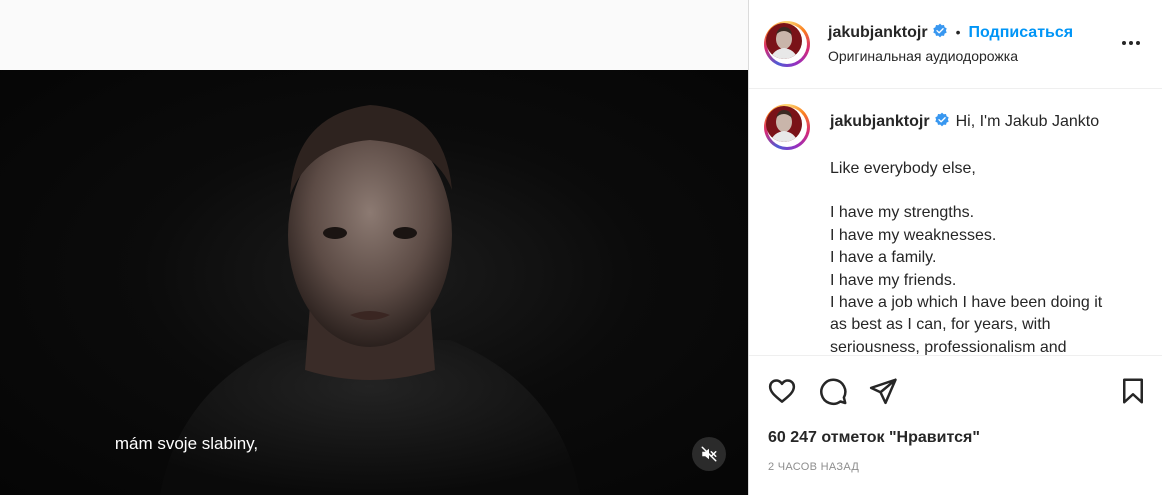 Image resolution: width=1162 pixels, height=495 pixels. I want to click on comment-icon, so click(833, 391).